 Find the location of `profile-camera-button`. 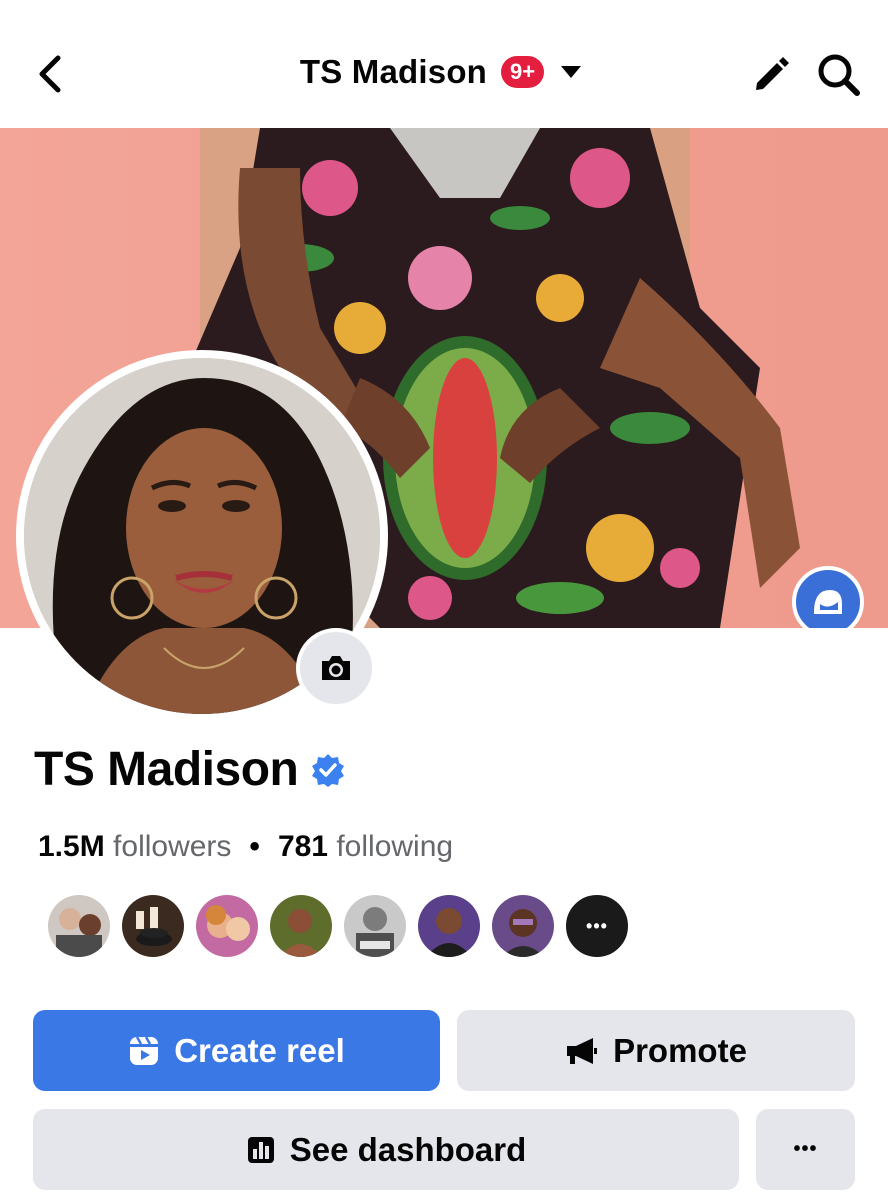

profile-camera-button is located at coordinates (336, 668).